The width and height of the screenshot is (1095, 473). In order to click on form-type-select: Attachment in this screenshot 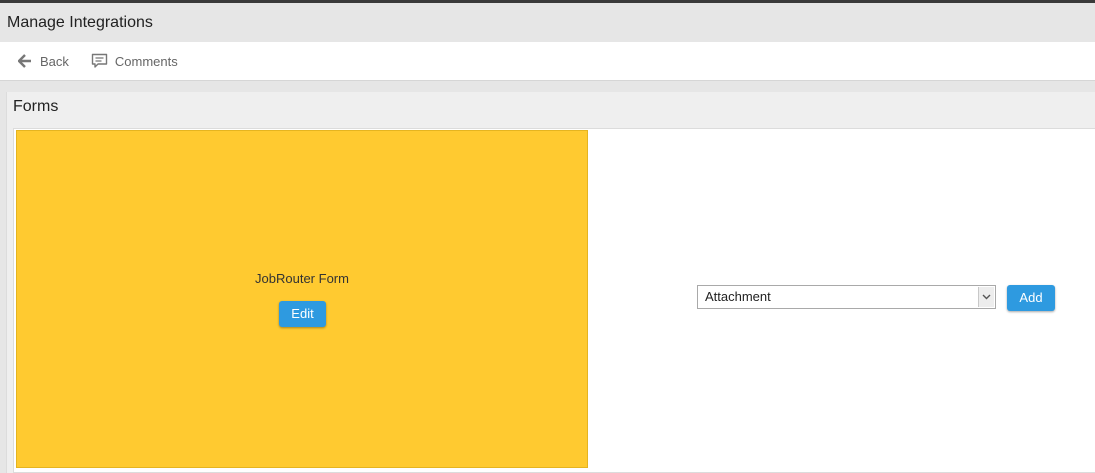, I will do `click(846, 297)`.